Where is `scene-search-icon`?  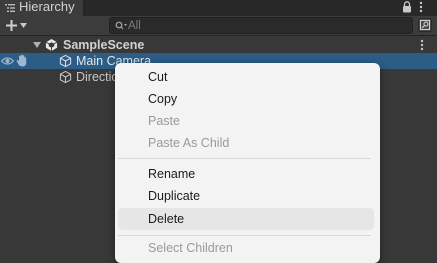 scene-search-icon is located at coordinates (425, 25).